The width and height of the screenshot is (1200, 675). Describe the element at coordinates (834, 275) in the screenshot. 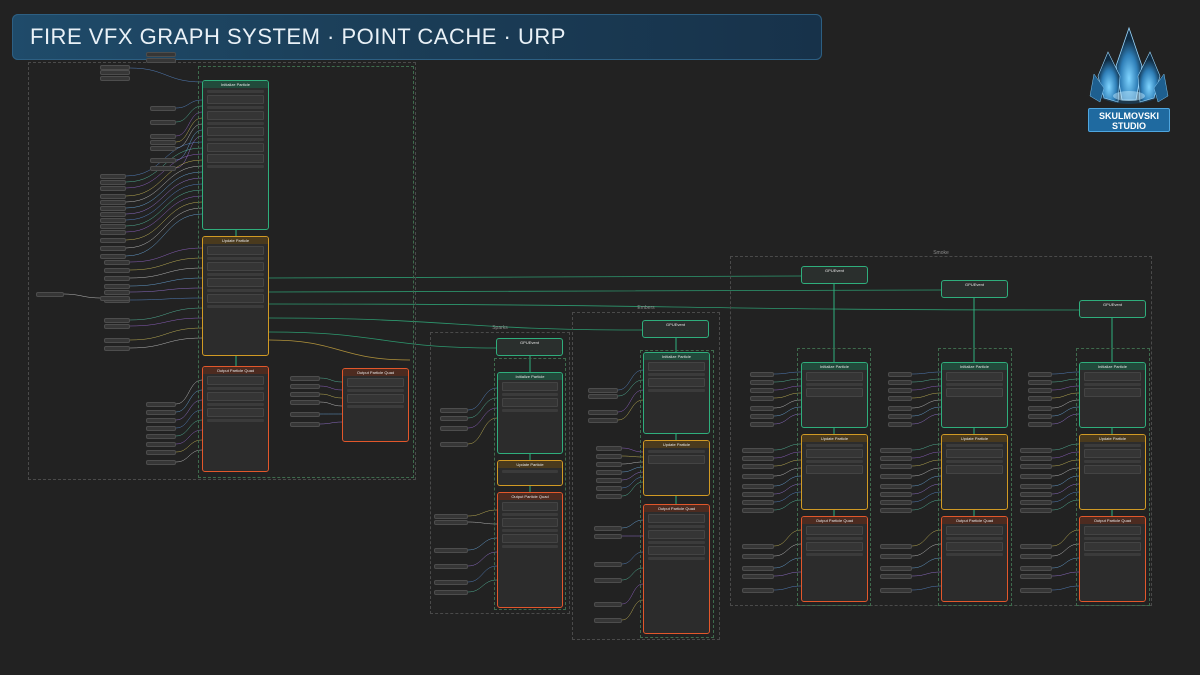

I see `smoke-event-node-1: GPUEvent` at that location.